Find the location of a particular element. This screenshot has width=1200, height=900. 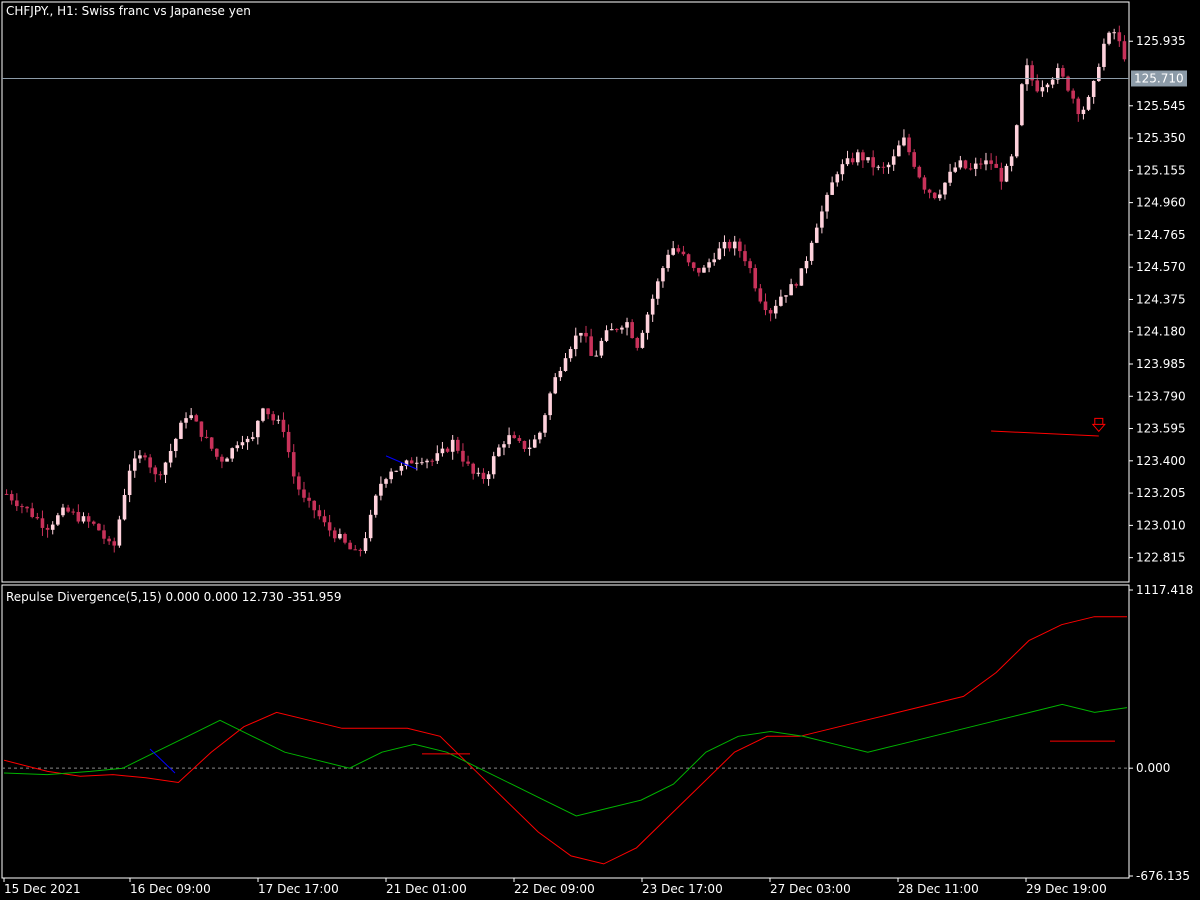

price-axis-label: 124.375 is located at coordinates (1161, 299).